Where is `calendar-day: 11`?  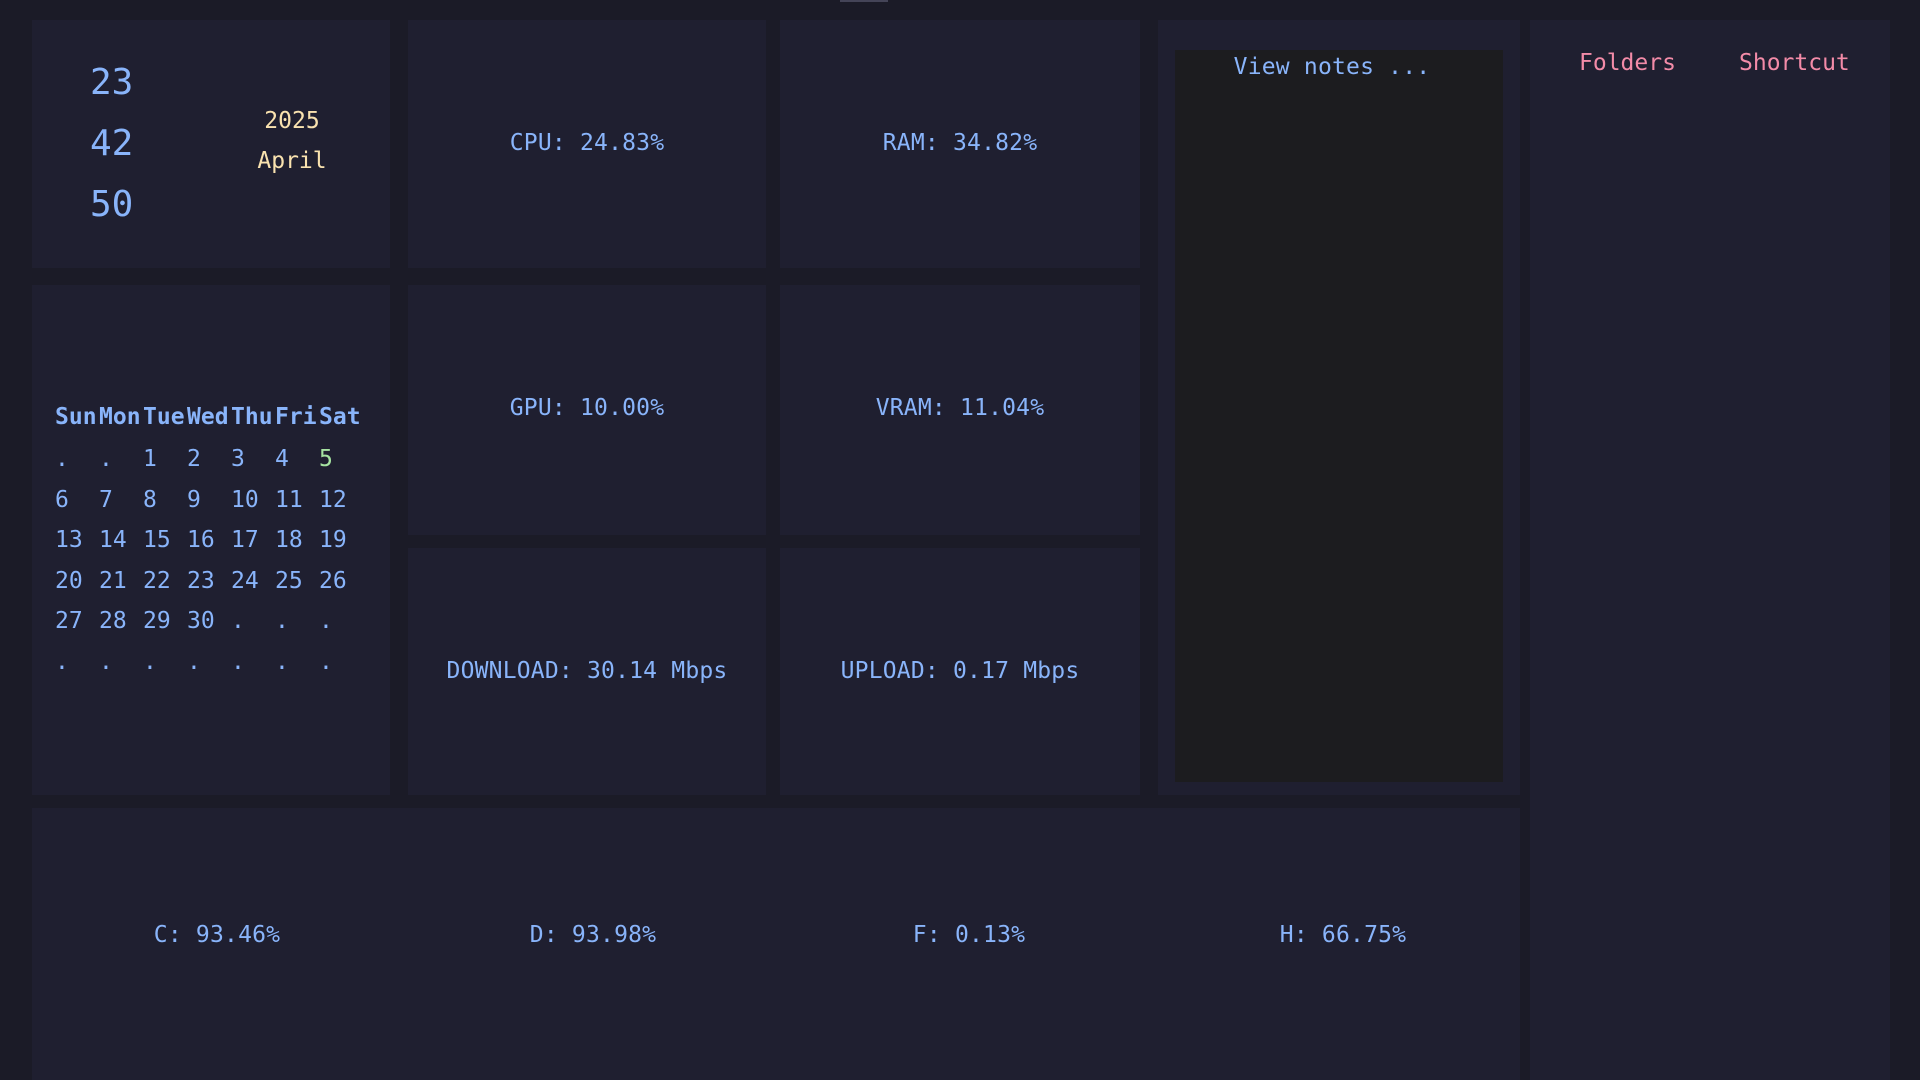
calendar-day: 11 is located at coordinates (297, 505).